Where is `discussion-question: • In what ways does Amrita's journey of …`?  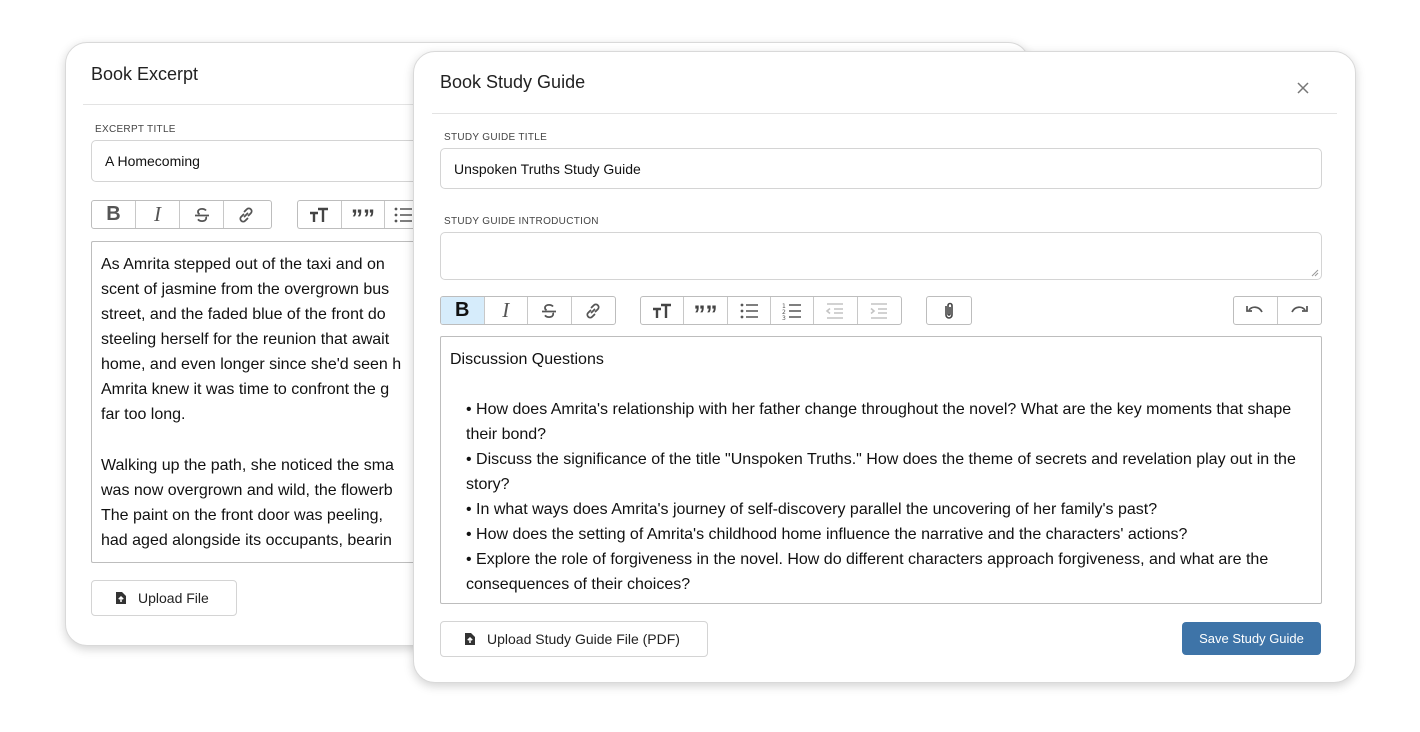
discussion-question: • In what ways does Amrita's journey of … is located at coordinates (812, 509).